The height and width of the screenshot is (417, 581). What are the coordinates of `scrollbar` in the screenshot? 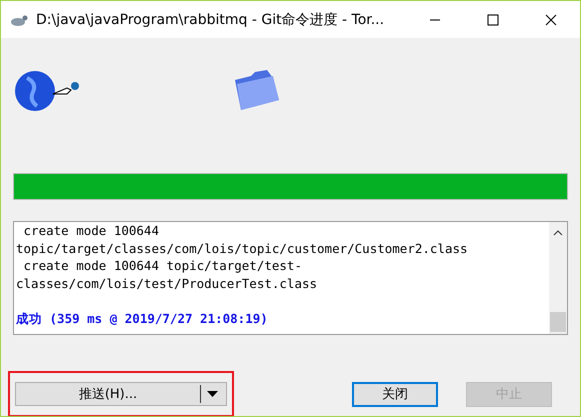 It's located at (558, 278).